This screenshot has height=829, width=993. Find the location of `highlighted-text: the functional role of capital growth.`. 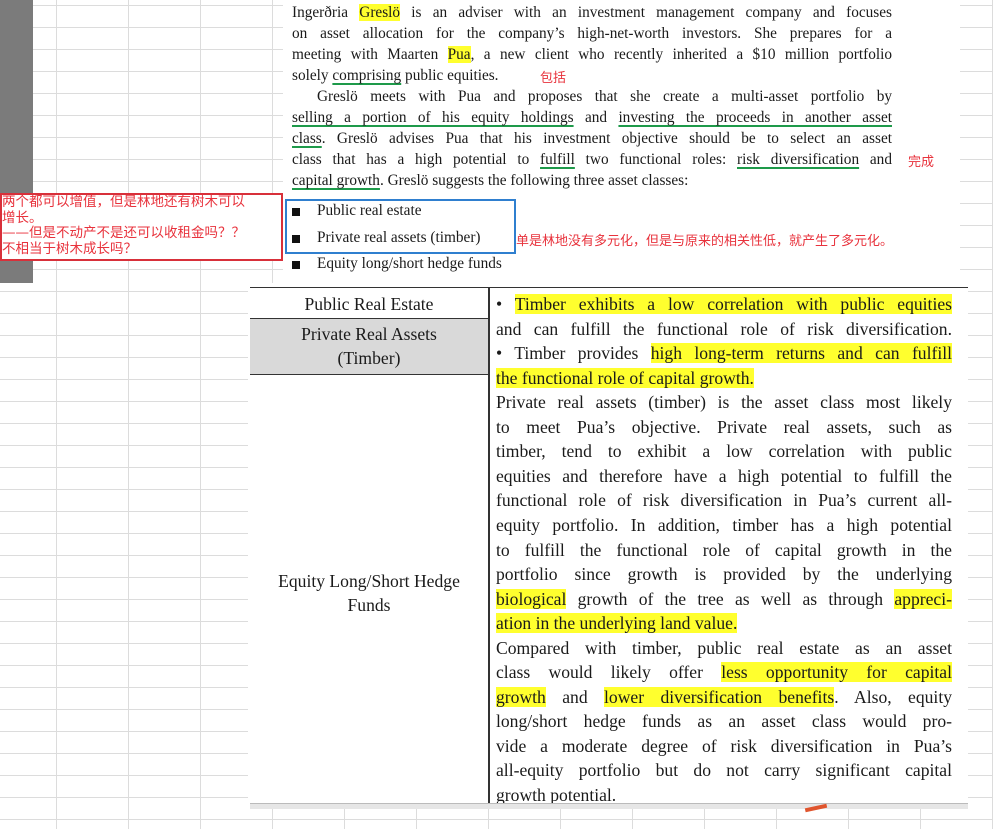

highlighted-text: the functional role of capital growth. is located at coordinates (625, 377).